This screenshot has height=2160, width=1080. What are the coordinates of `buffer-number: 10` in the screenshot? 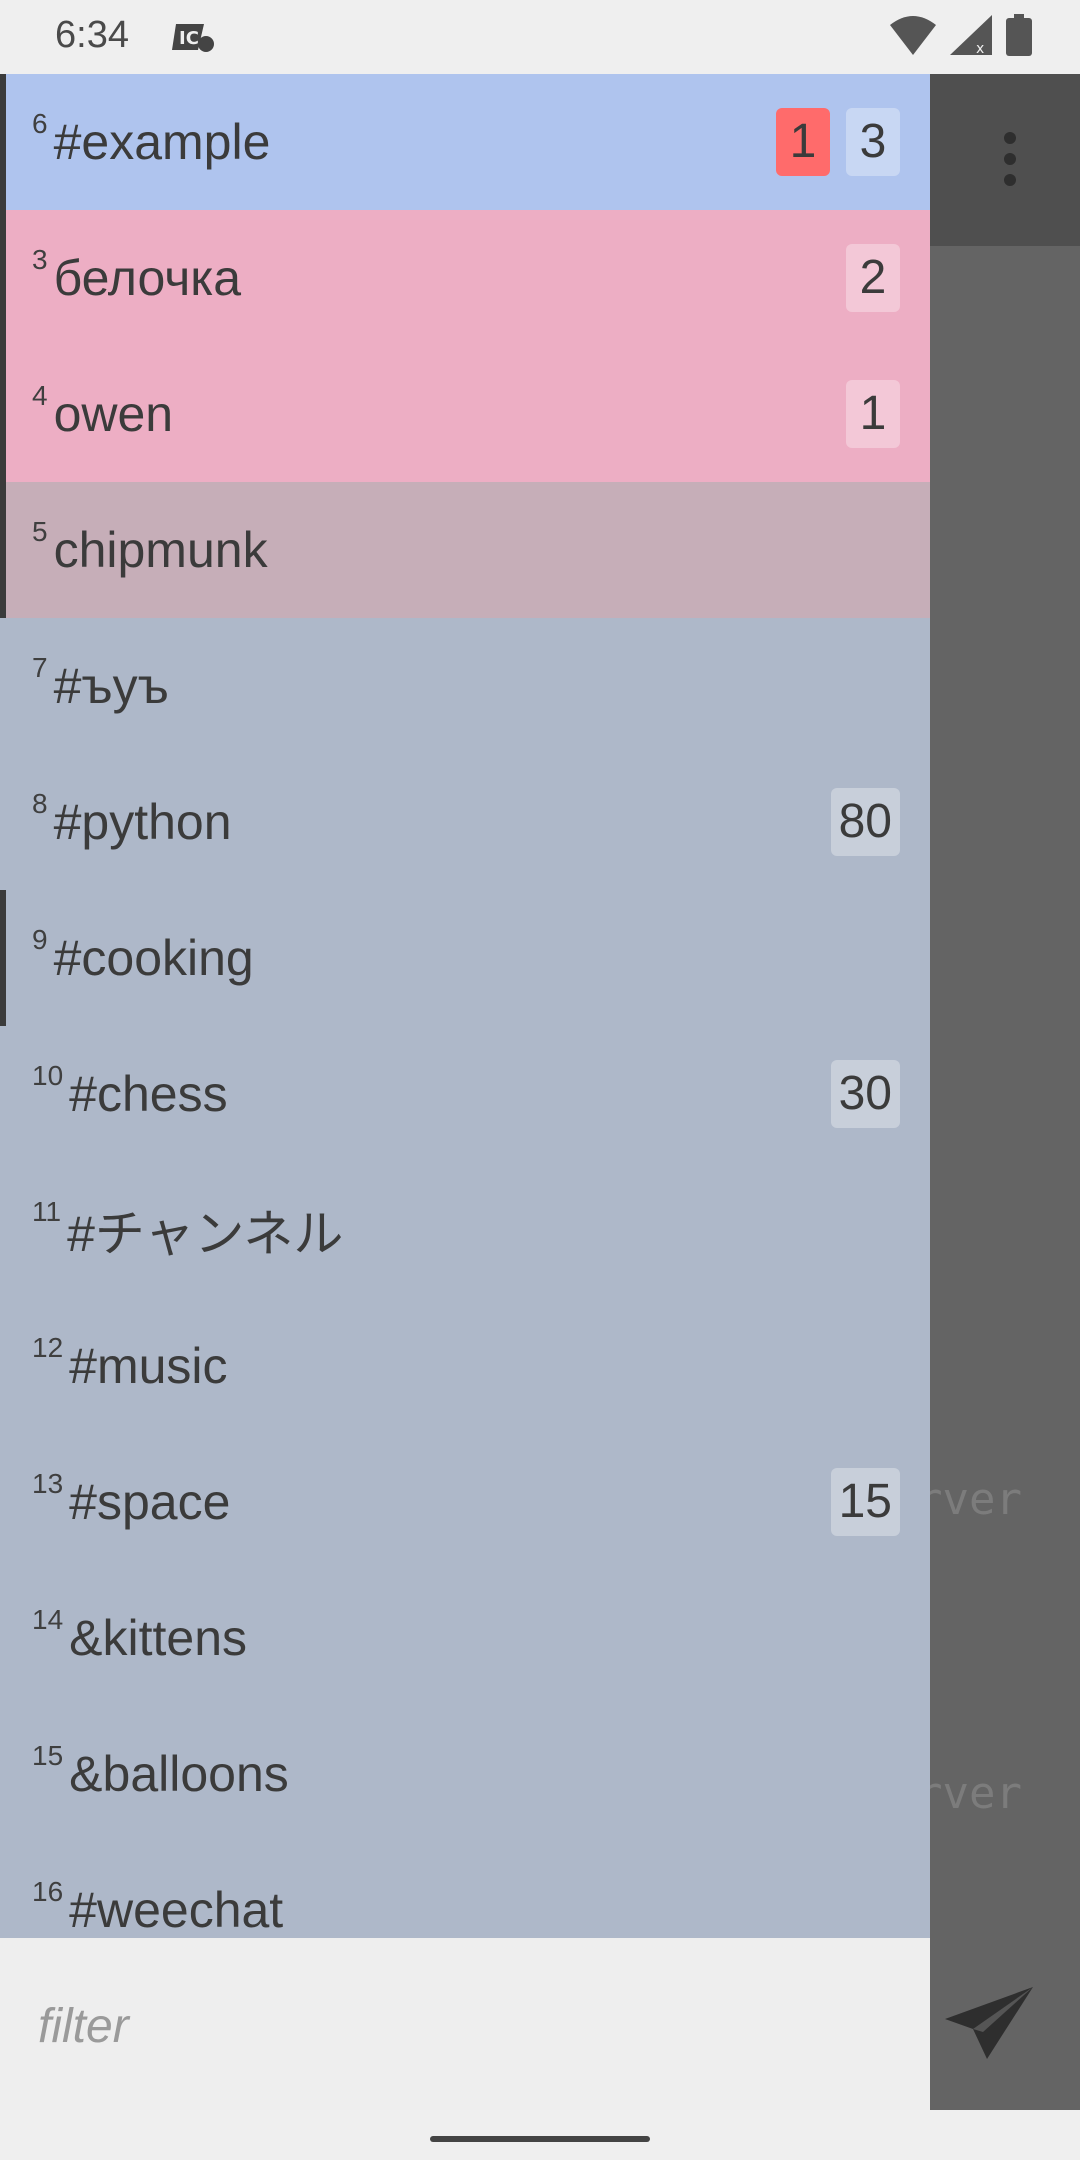 It's located at (48, 1075).